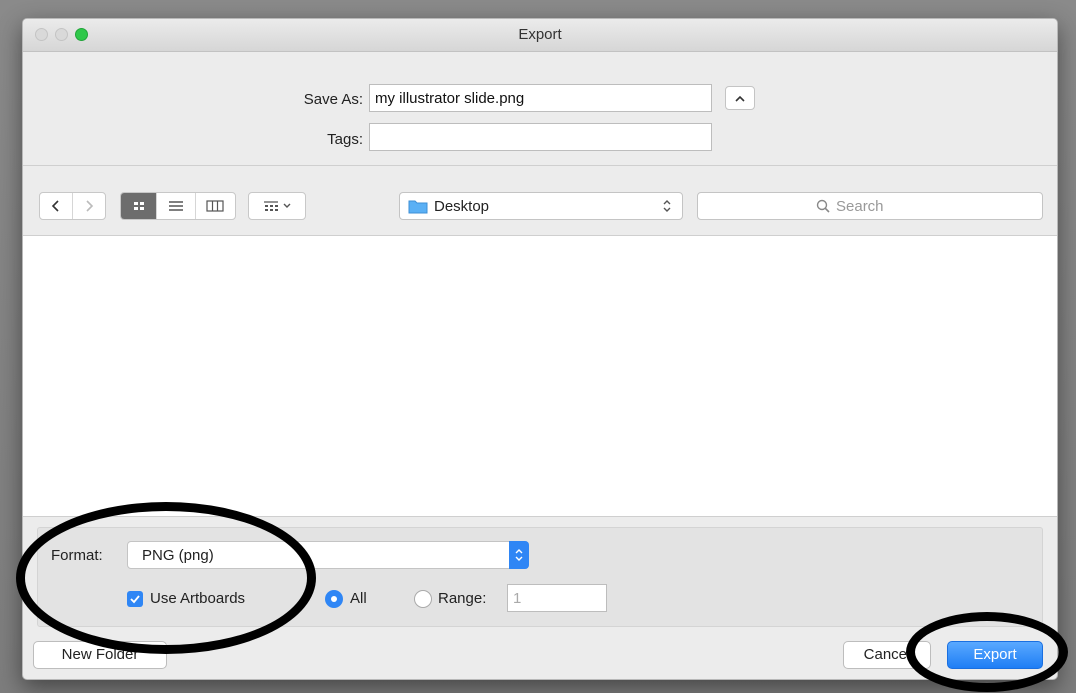  I want to click on back-button, so click(56, 206).